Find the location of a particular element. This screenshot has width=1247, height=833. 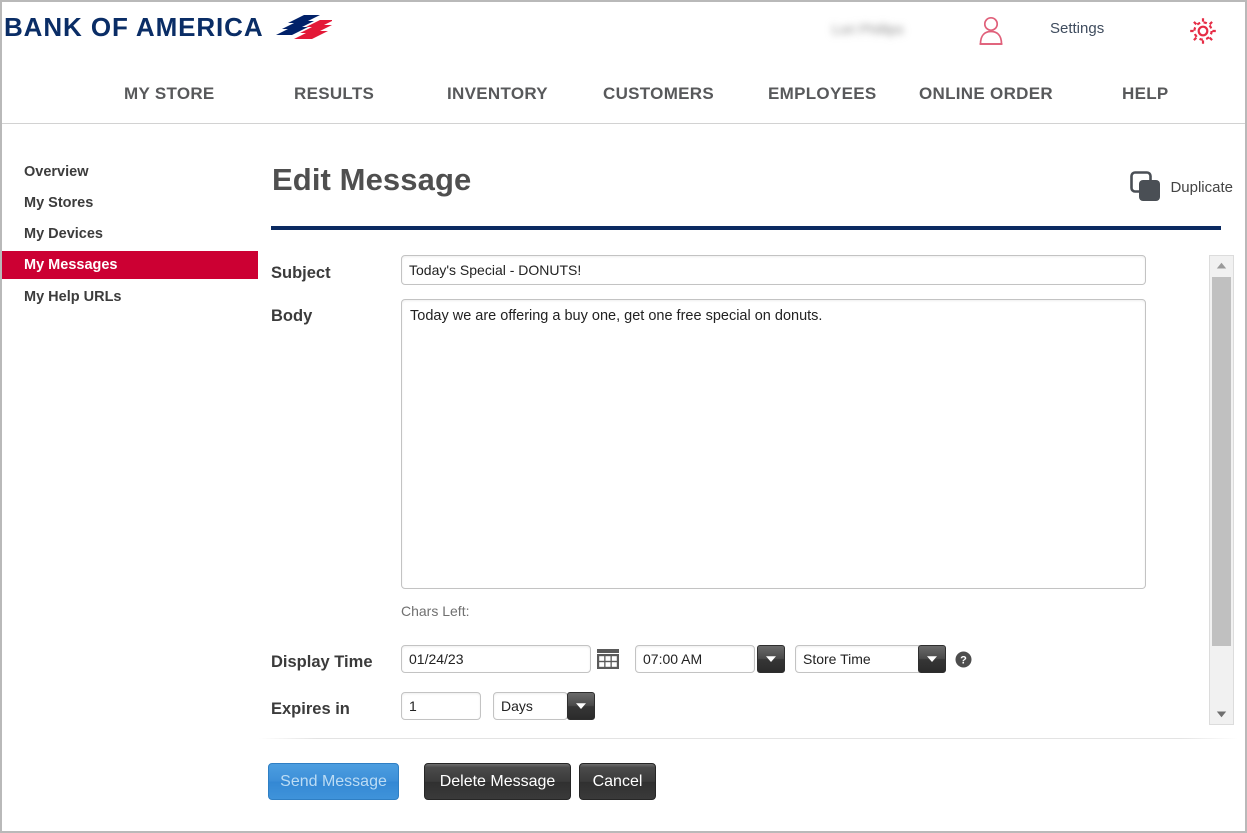

help-icon: ? is located at coordinates (963, 659).